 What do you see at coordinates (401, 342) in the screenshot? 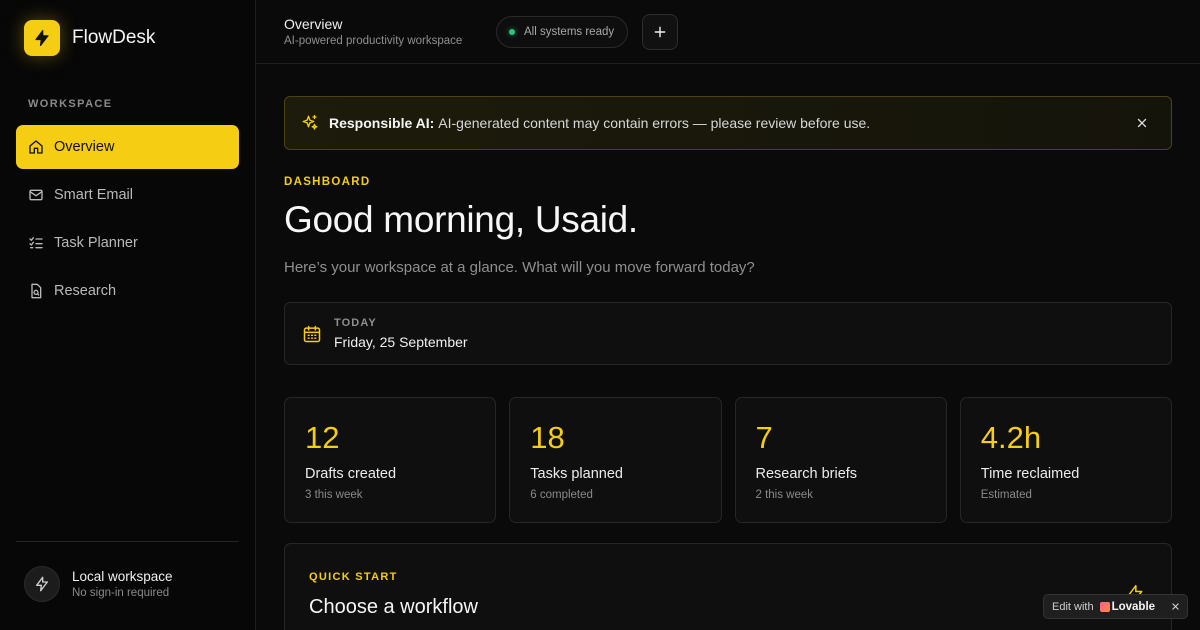
I see `today-date: Friday, 25 September` at bounding box center [401, 342].